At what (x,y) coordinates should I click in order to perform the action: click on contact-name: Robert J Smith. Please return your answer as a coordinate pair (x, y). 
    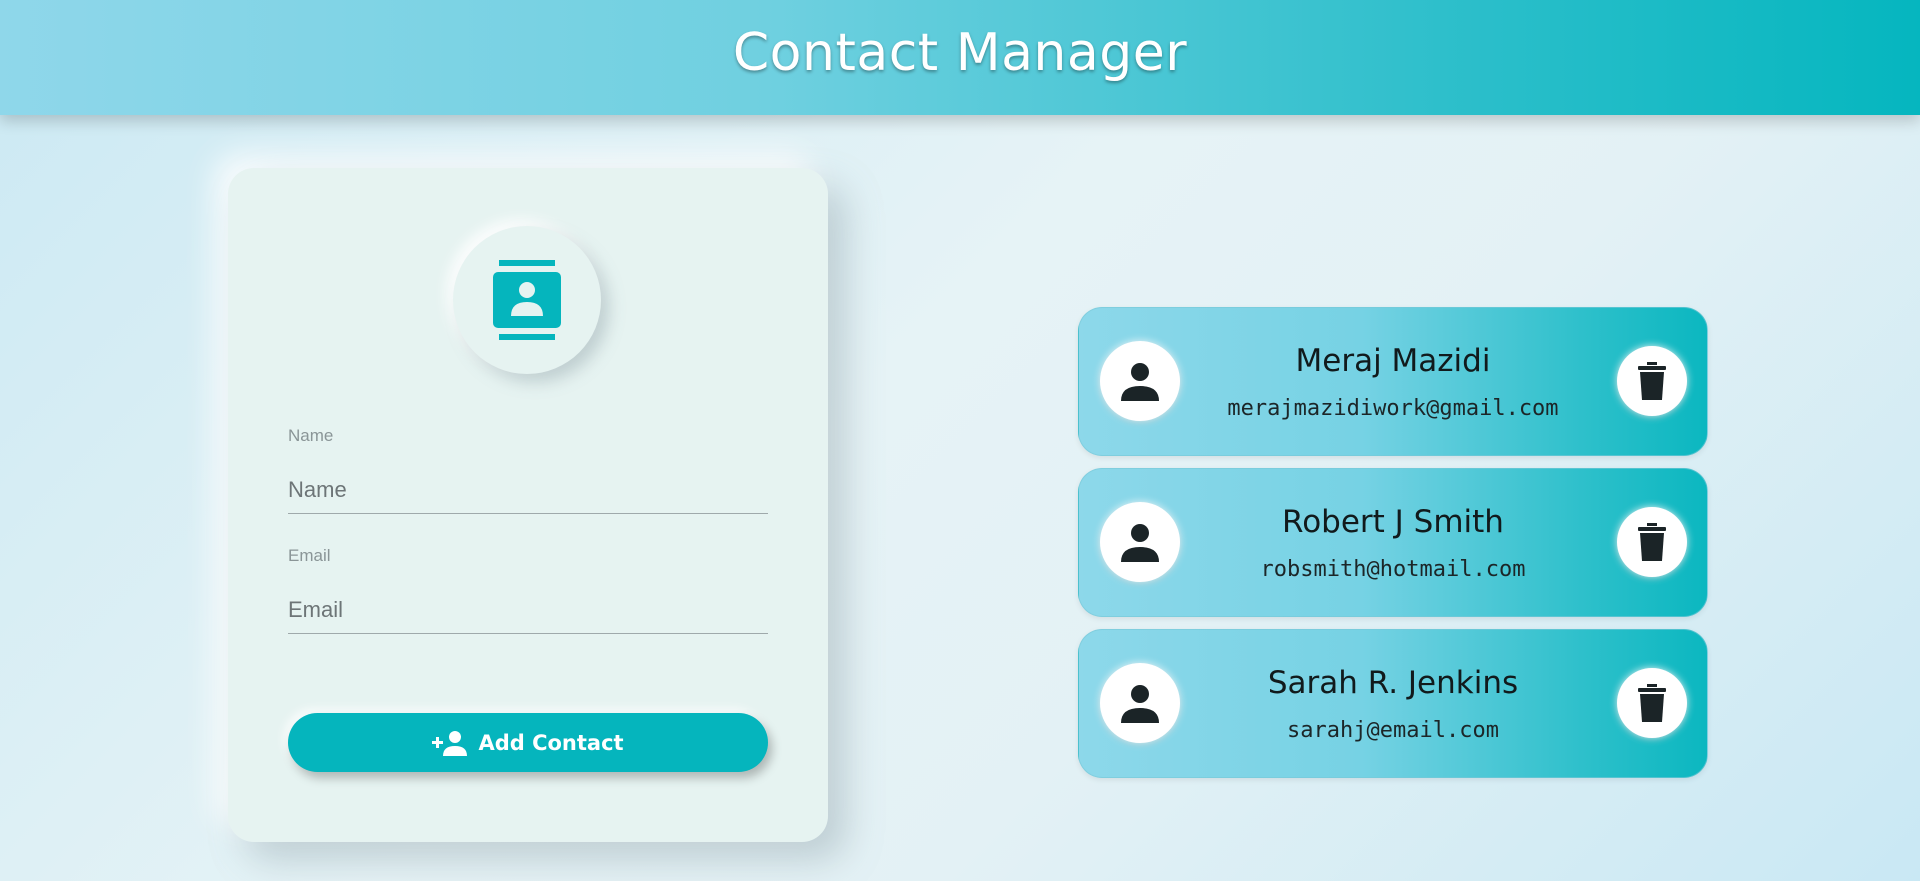
    Looking at the image, I should click on (1393, 522).